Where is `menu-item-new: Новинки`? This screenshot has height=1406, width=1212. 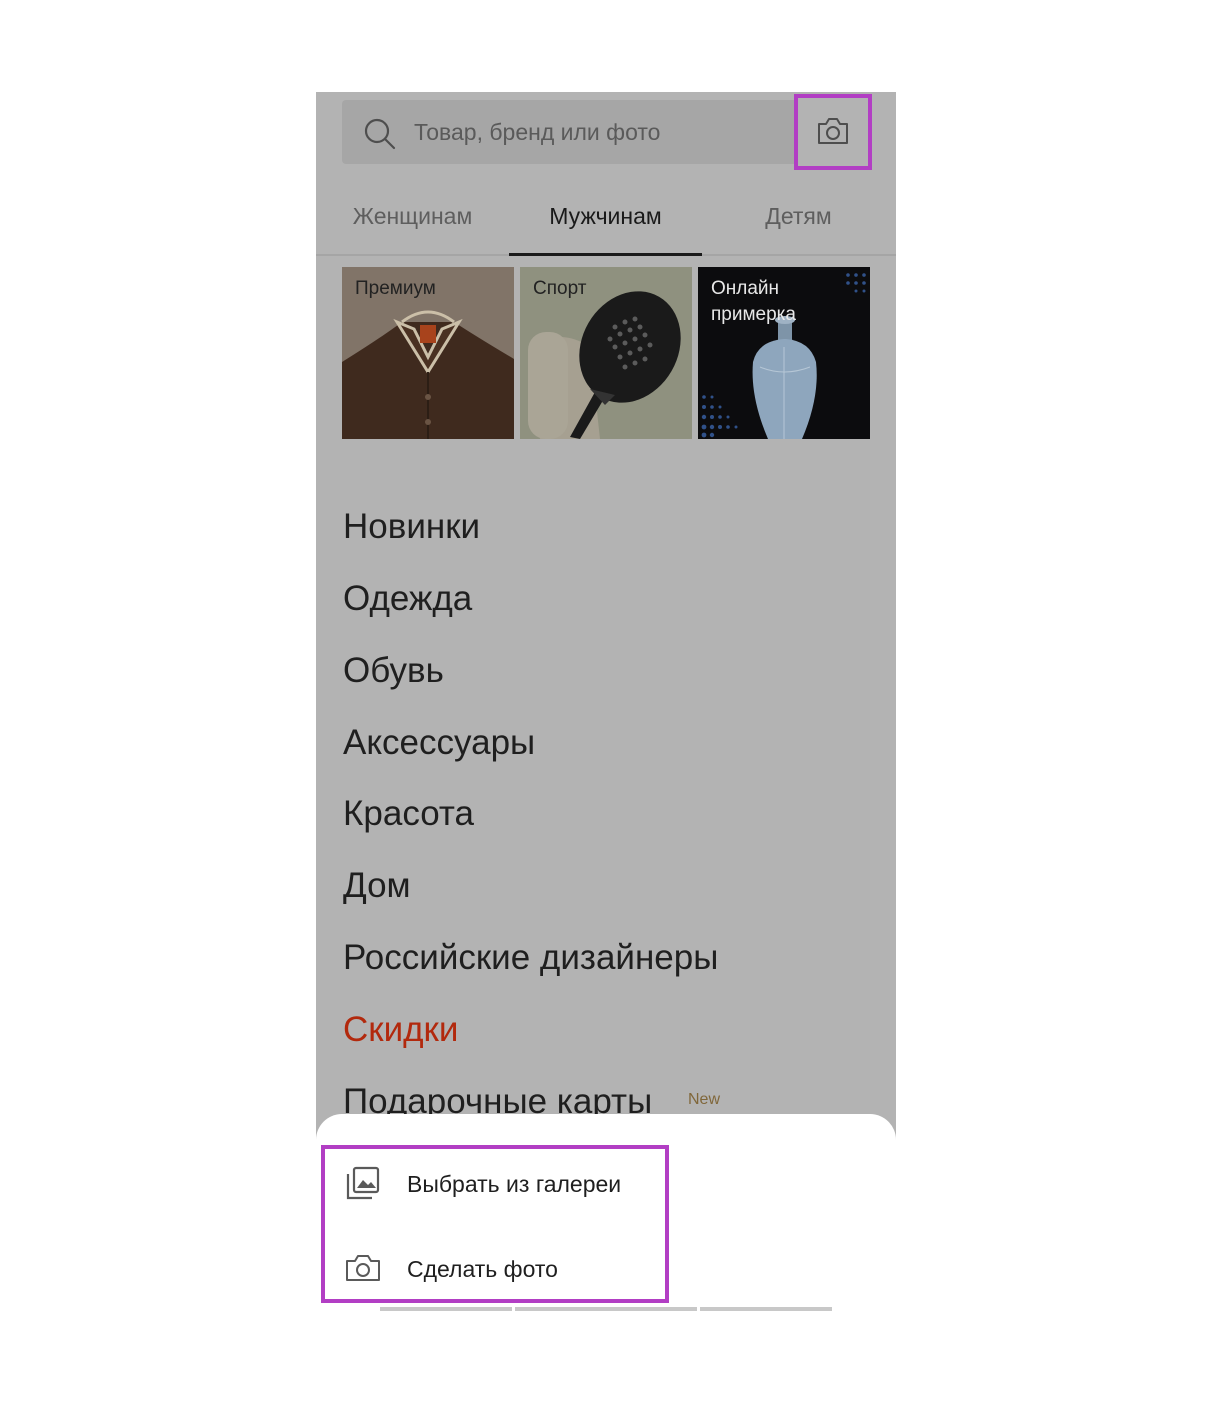
menu-item-new: Новинки is located at coordinates (411, 527).